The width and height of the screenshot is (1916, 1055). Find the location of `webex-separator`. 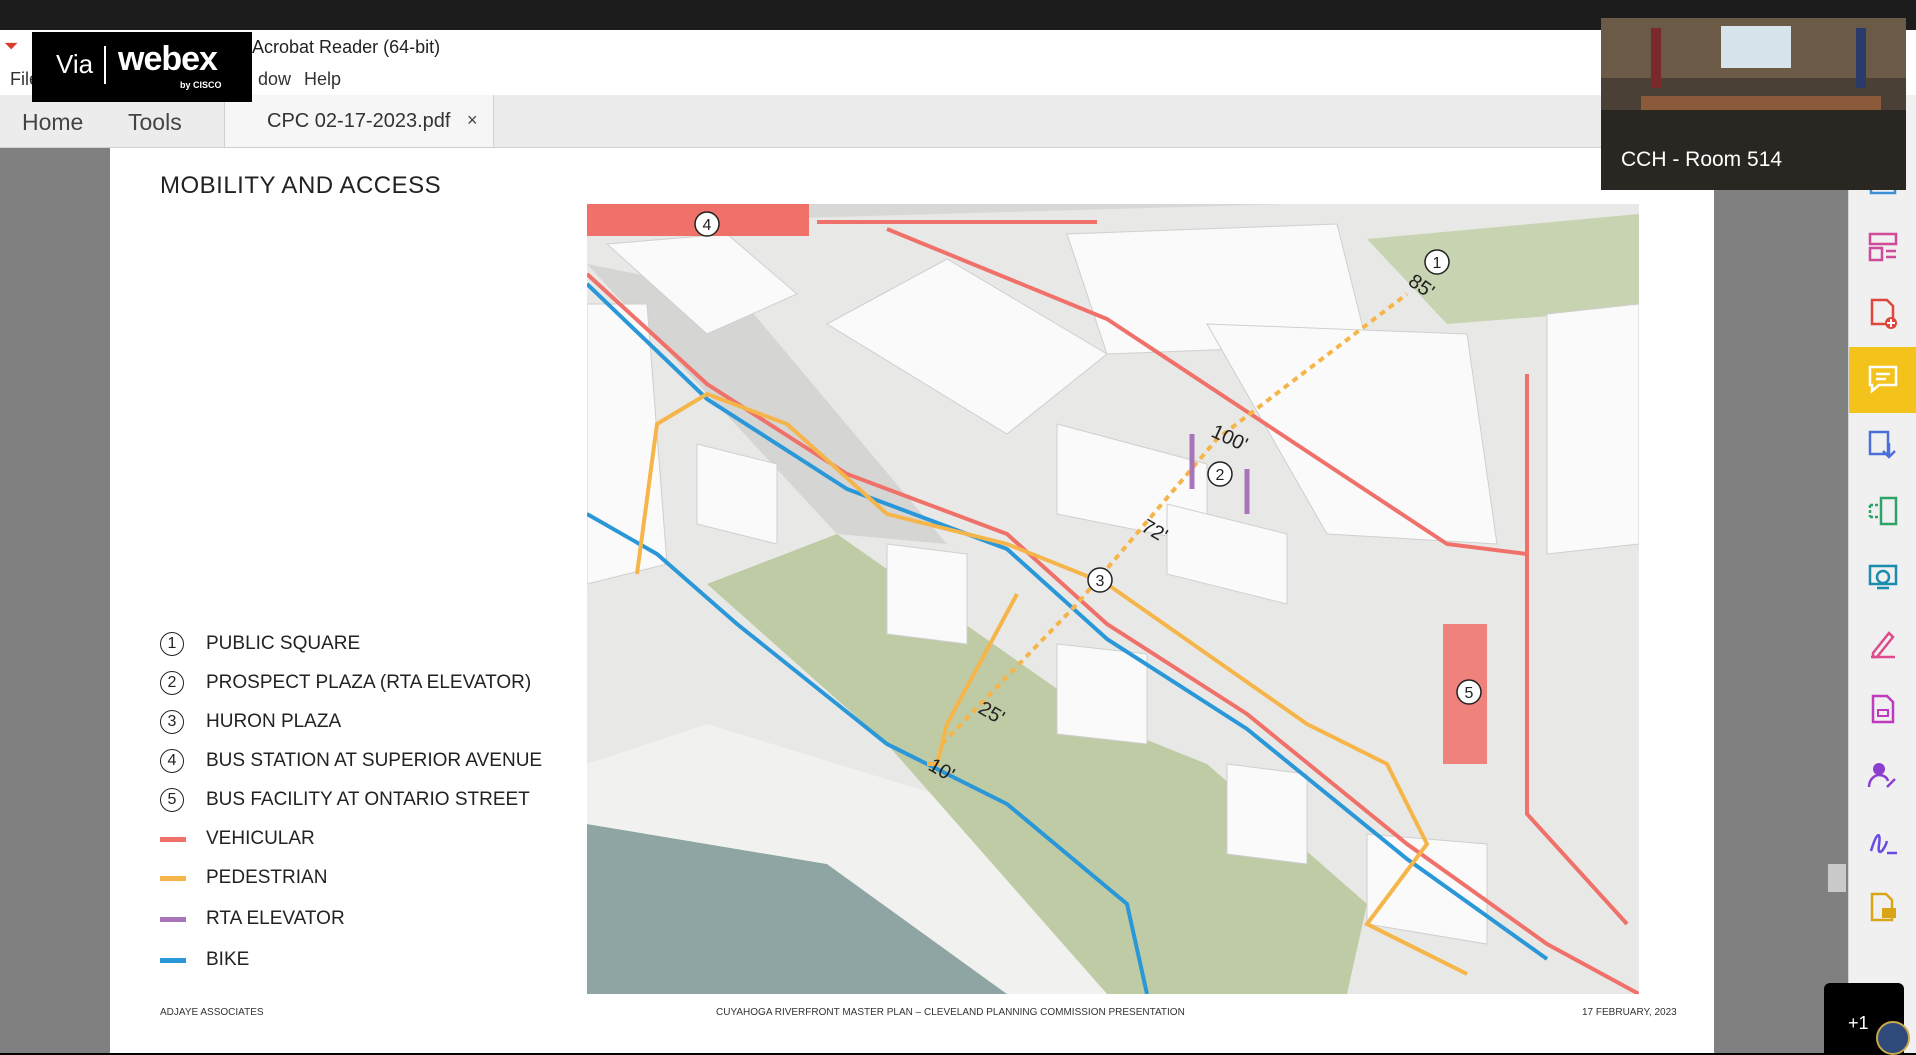

webex-separator is located at coordinates (105, 65).